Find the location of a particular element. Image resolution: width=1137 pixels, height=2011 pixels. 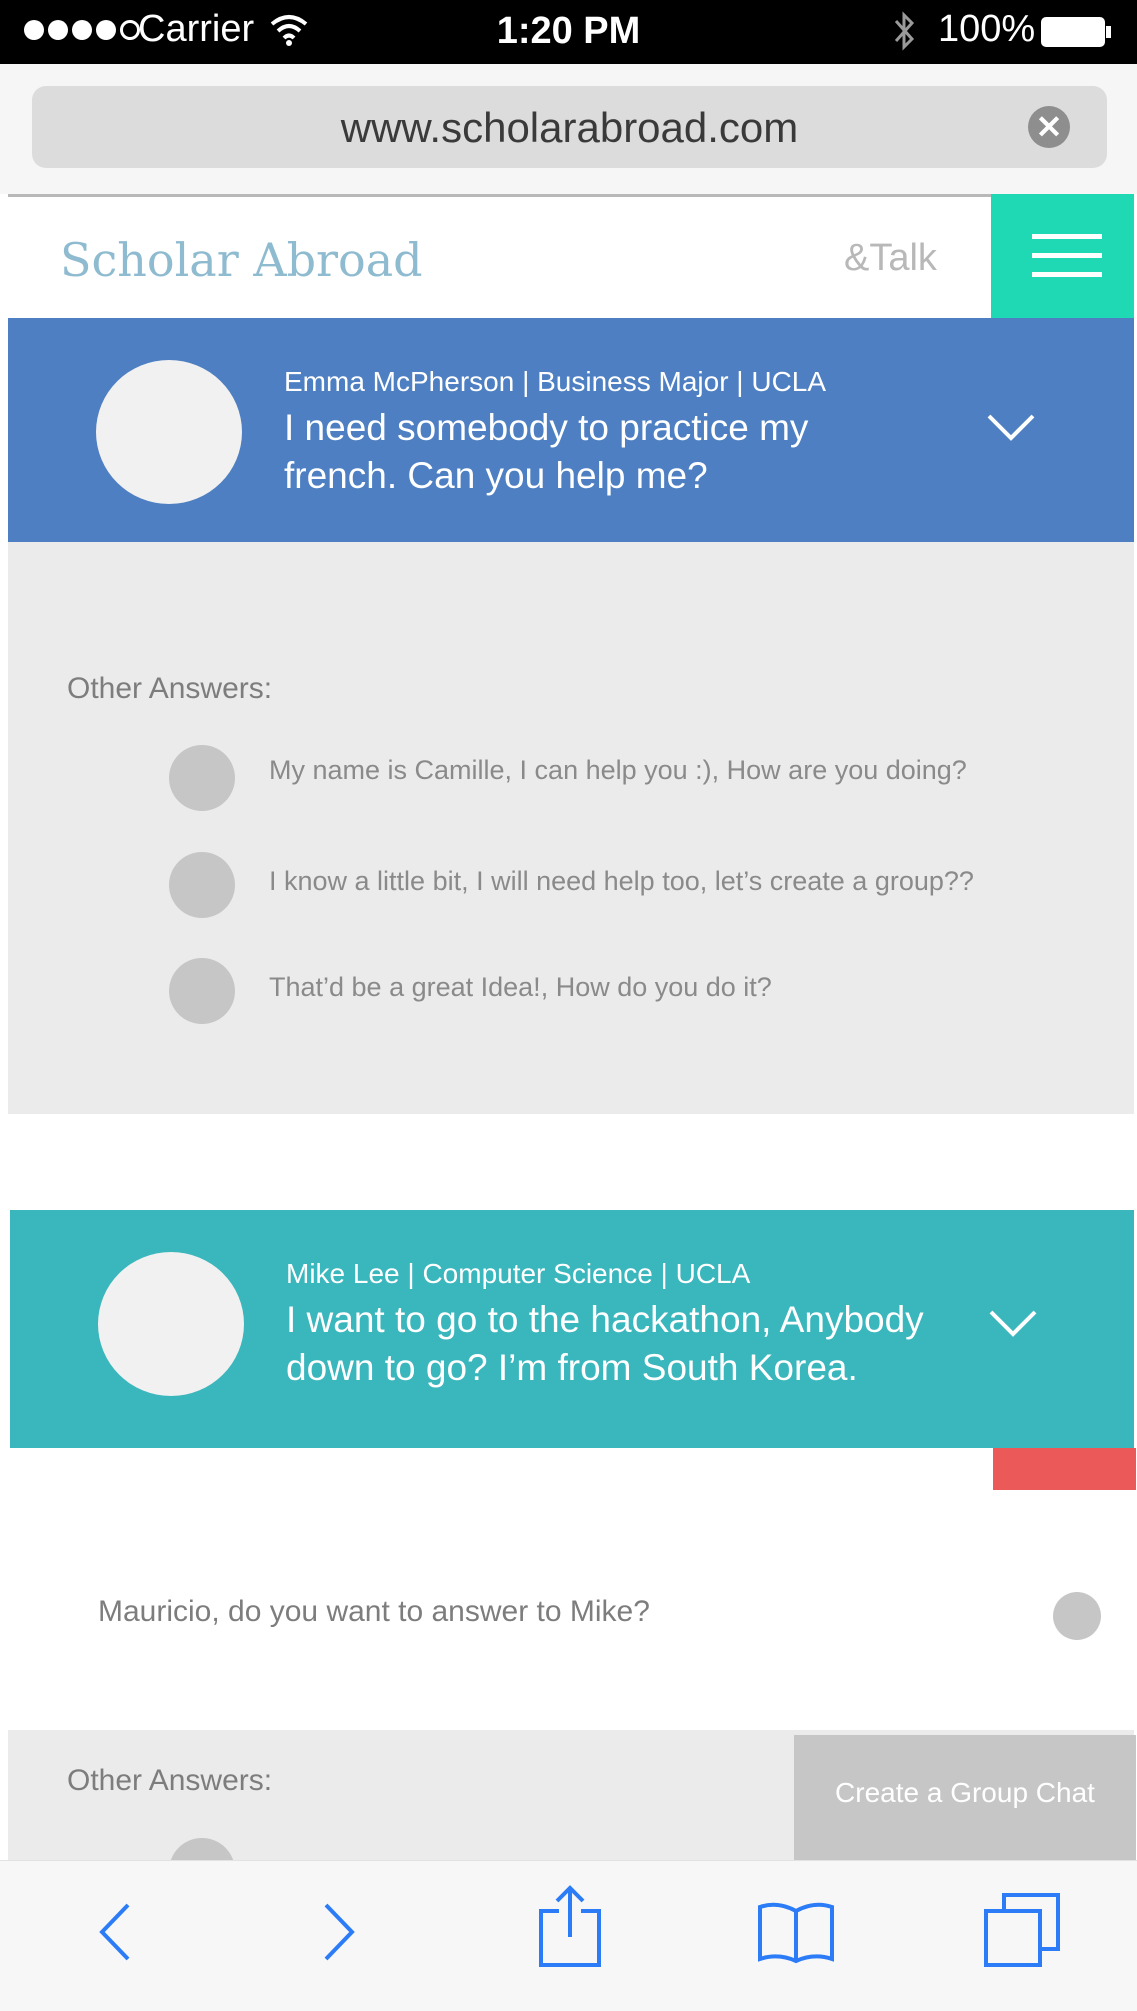

talk-link: &Talk is located at coordinates (890, 258).